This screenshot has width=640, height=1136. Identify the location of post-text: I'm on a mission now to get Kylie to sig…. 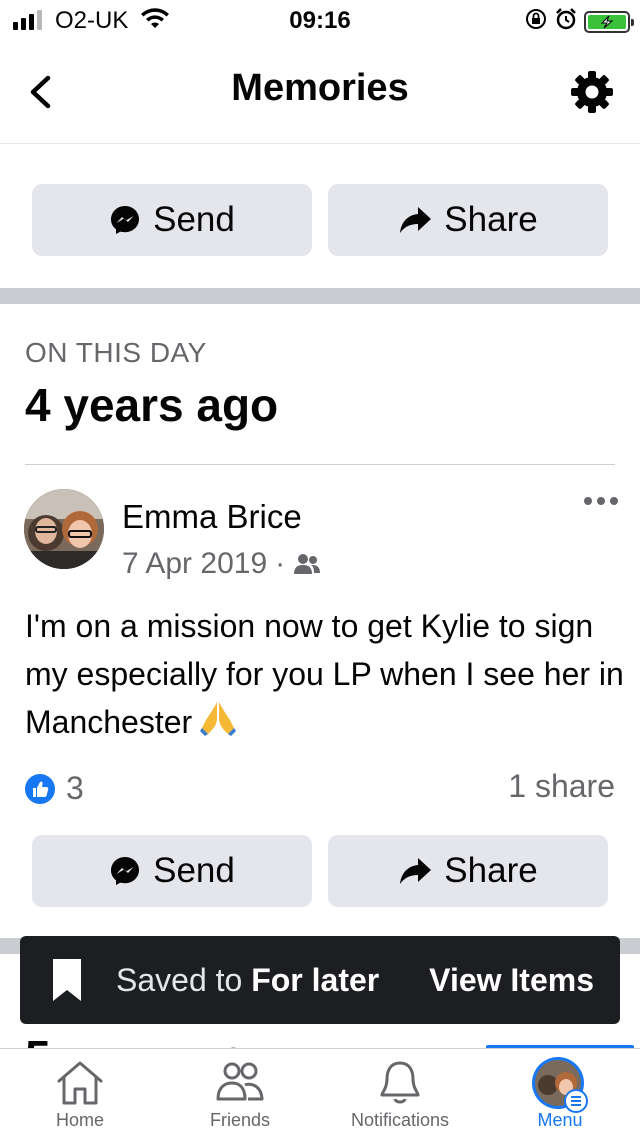
(324, 674).